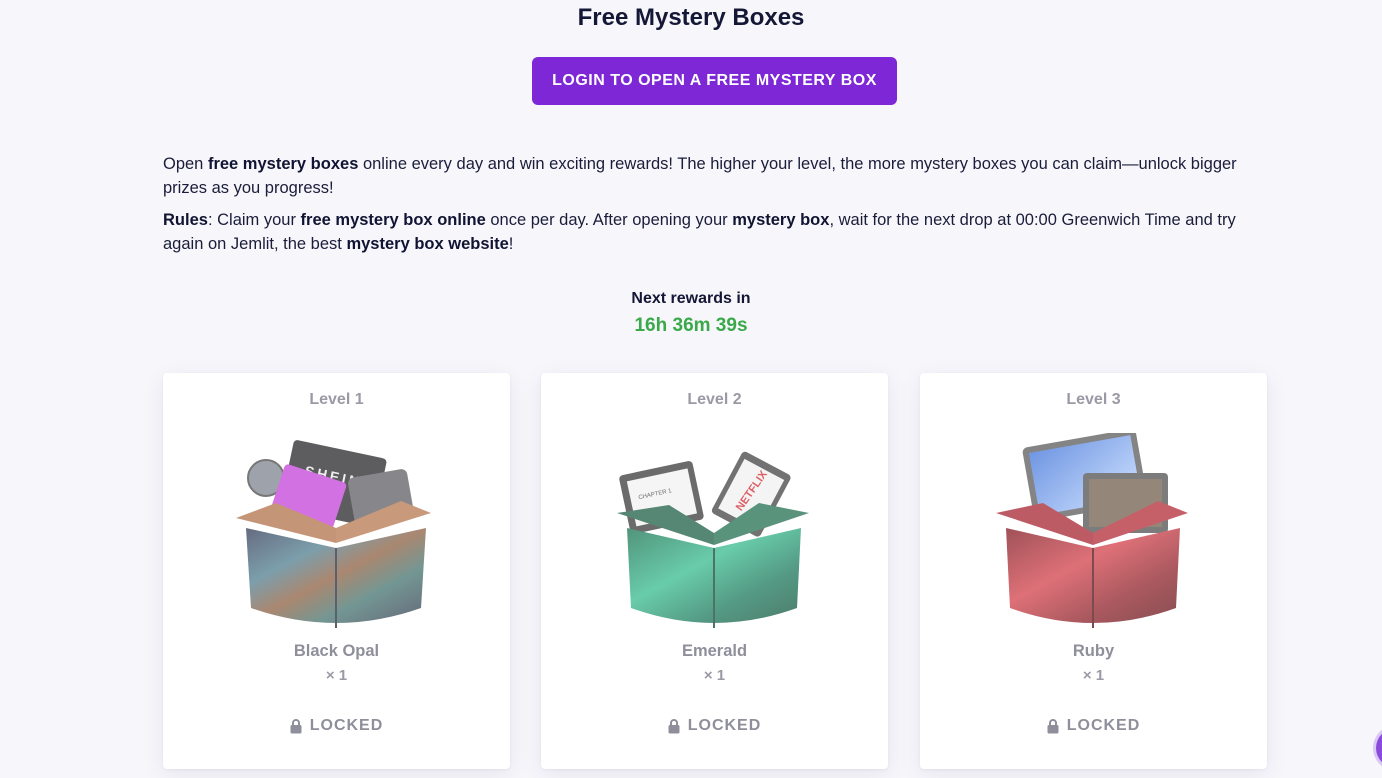 The image size is (1382, 778). Describe the element at coordinates (714, 81) in the screenshot. I see `login-to-open-button: LOGIN TO OPEN A FREE MYSTERY BOX` at that location.